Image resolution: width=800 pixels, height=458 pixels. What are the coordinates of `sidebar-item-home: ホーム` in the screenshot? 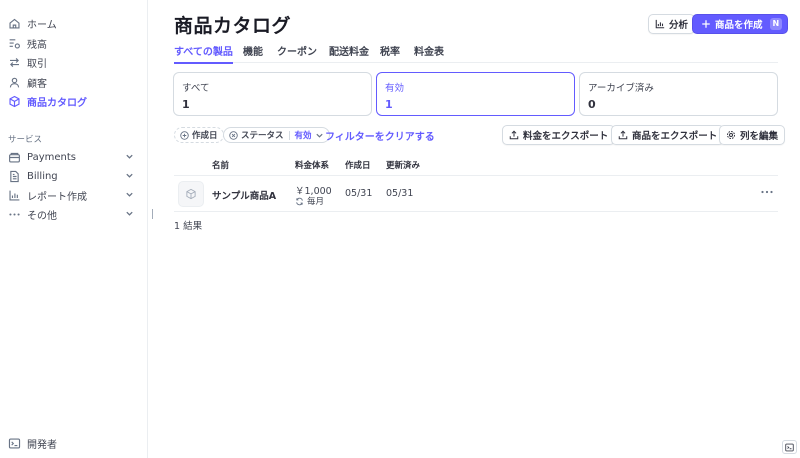 It's located at (74, 23).